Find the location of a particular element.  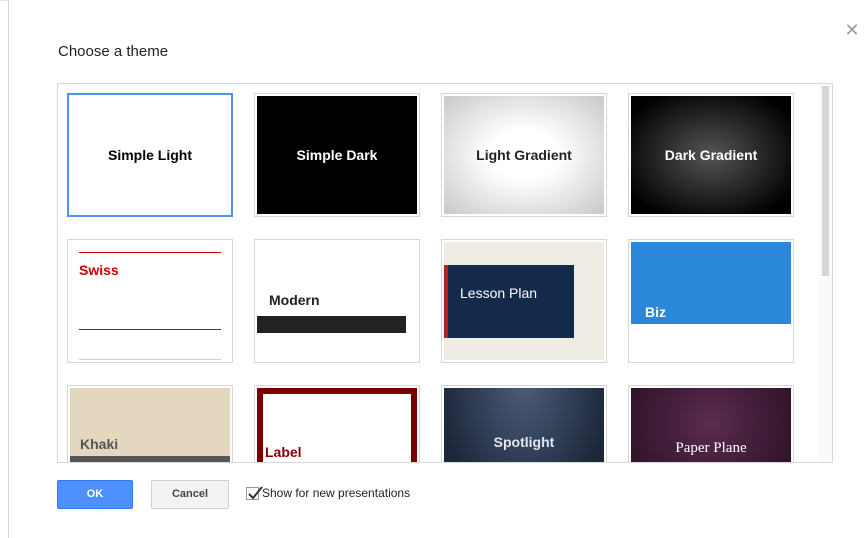

theme-tile-swiss: Swiss is located at coordinates (150, 301).